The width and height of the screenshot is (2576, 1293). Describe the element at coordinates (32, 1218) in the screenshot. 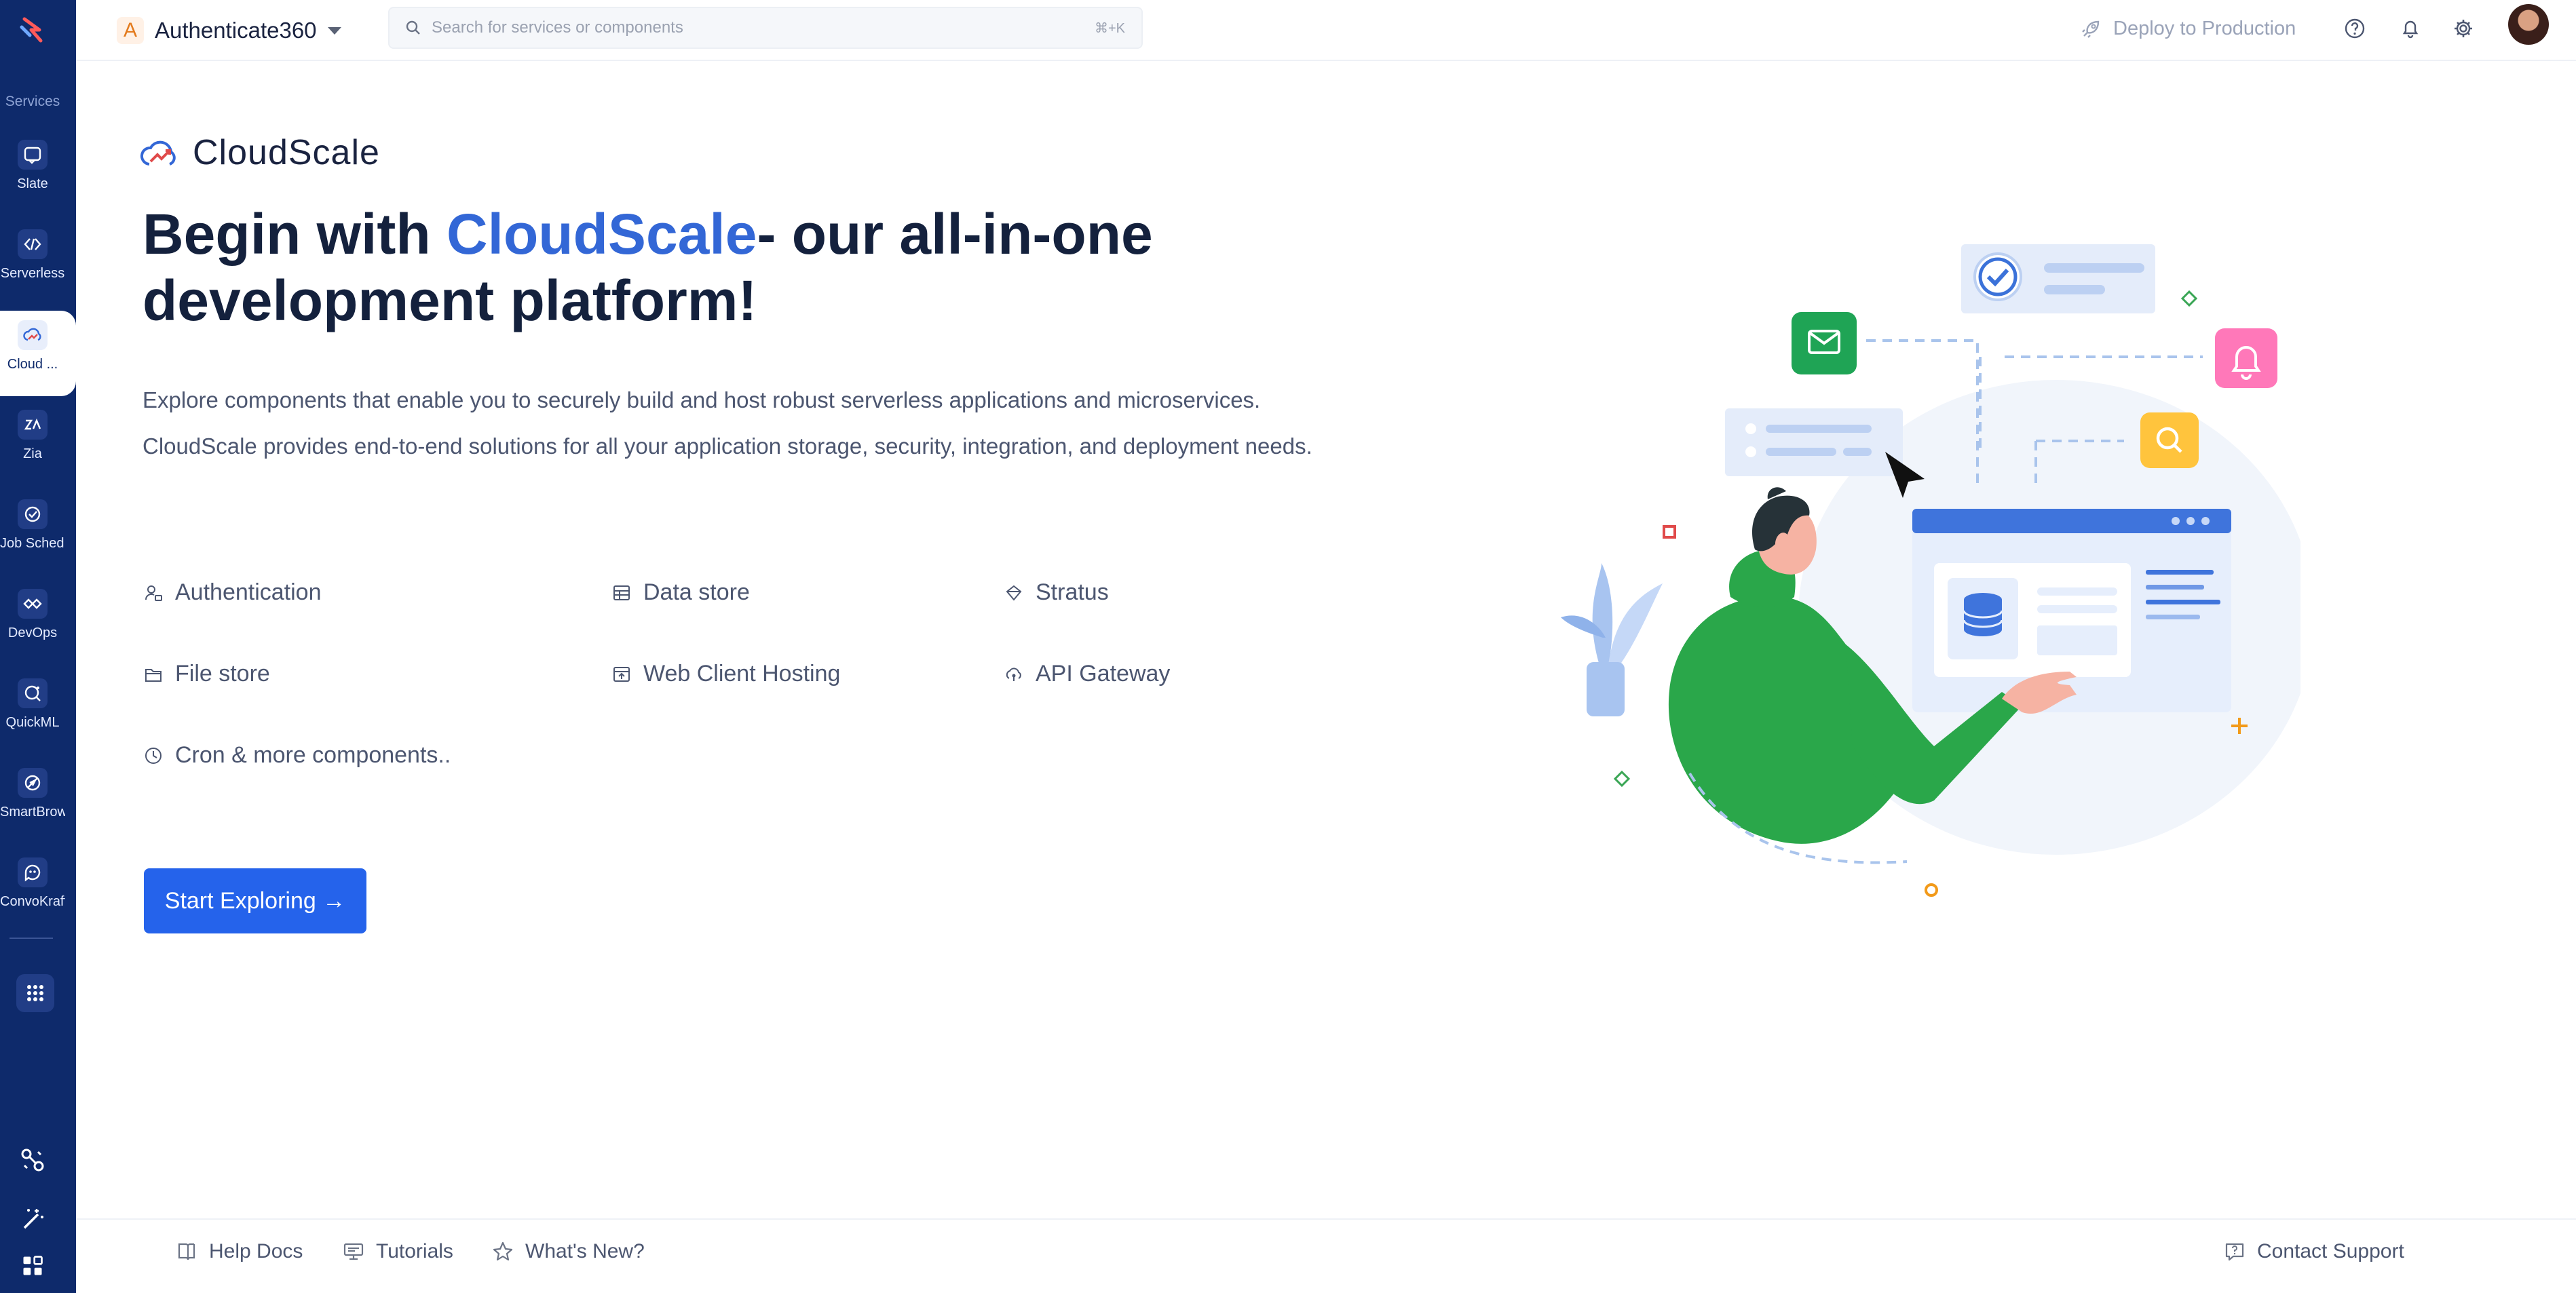

I see `magic-wand-icon` at that location.